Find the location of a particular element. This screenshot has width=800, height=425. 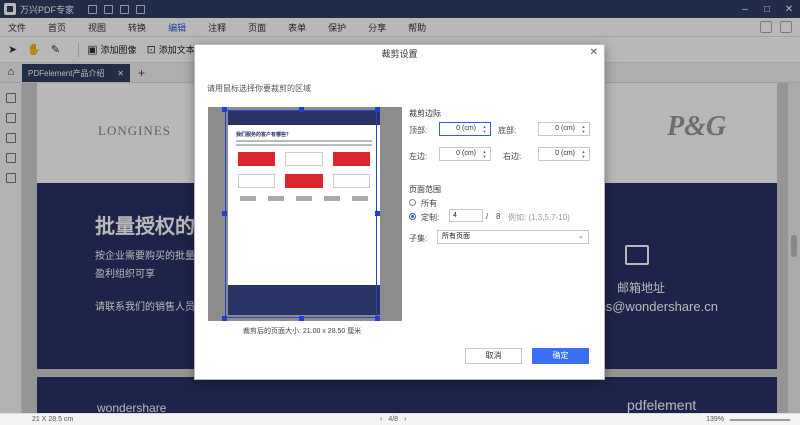

zoom-control: 139% is located at coordinates (748, 419).